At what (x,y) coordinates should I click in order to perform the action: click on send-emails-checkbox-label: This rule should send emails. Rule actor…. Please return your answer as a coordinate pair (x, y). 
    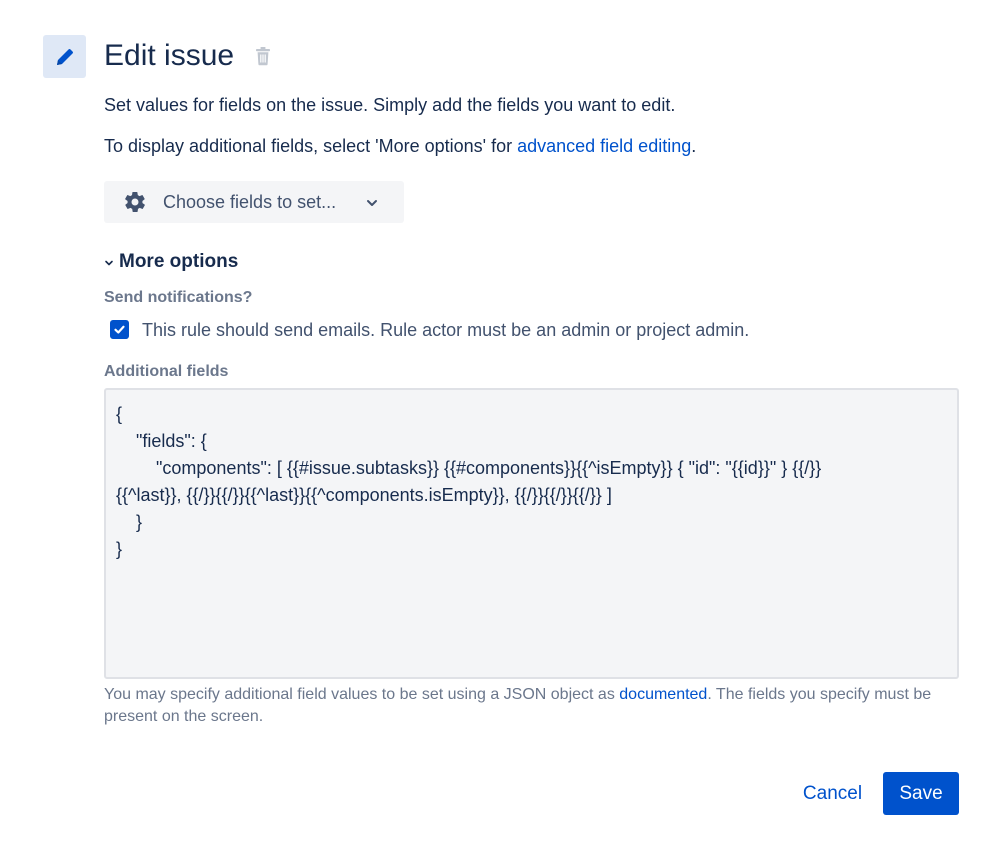
    Looking at the image, I should click on (446, 330).